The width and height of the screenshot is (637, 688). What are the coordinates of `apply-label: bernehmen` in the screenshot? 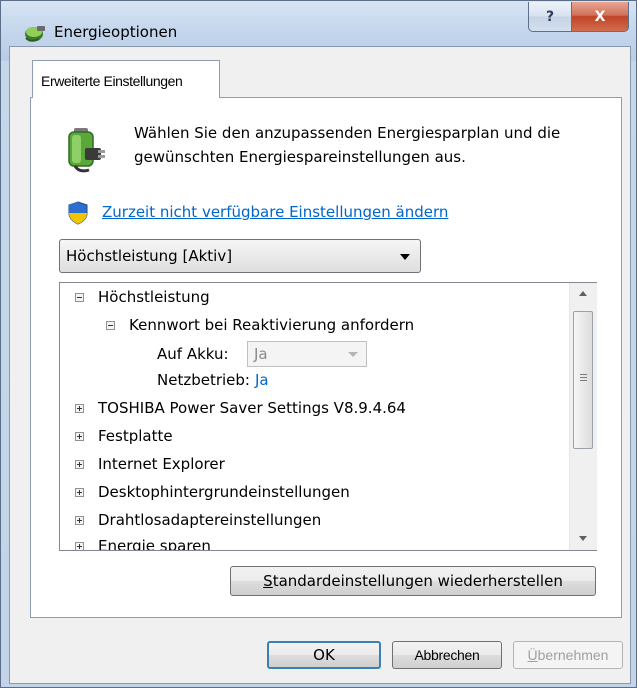 It's located at (573, 655).